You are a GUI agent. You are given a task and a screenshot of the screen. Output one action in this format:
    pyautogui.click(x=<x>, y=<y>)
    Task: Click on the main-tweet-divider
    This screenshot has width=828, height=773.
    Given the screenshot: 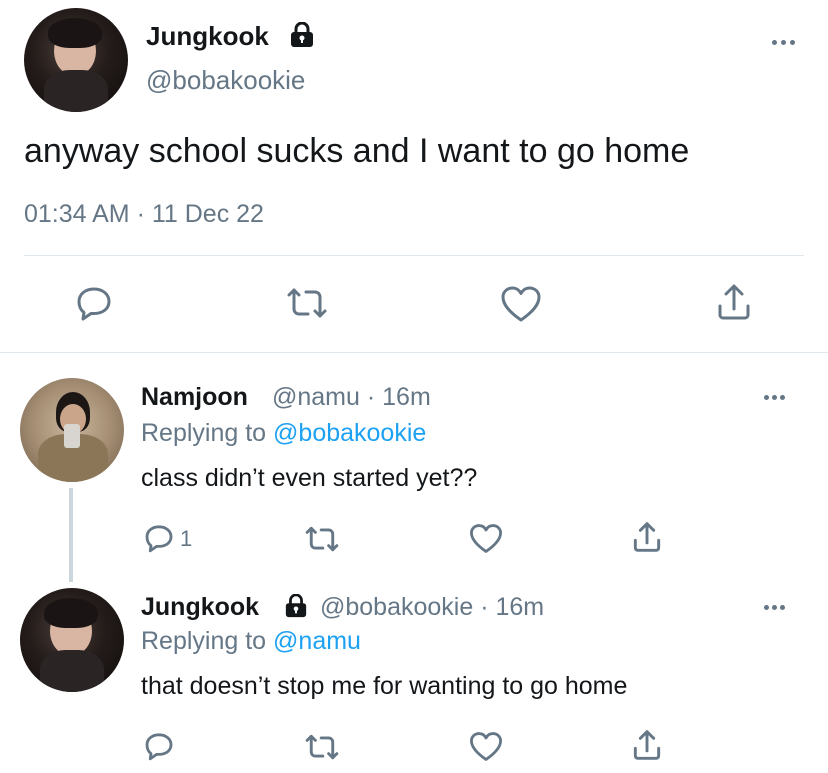 What is the action you would take?
    pyautogui.click(x=414, y=255)
    